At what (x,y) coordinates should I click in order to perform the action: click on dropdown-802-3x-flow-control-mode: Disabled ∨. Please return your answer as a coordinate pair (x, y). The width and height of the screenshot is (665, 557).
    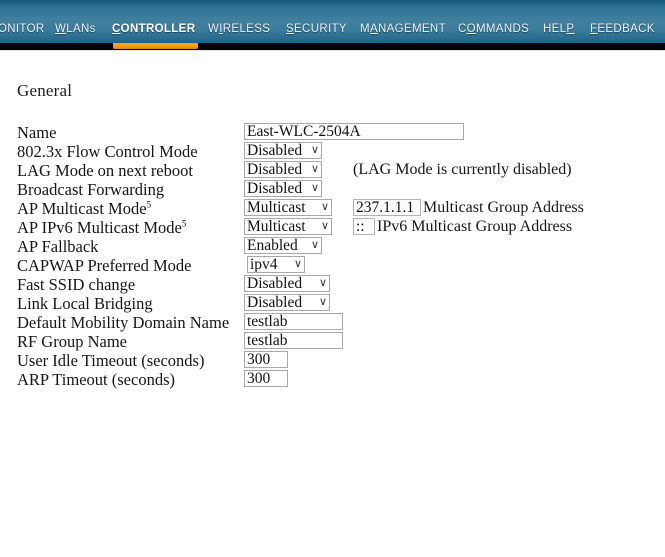
    Looking at the image, I should click on (283, 150).